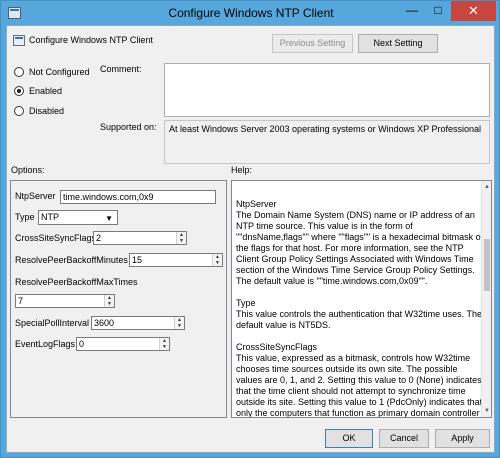 This screenshot has width=500, height=458. Describe the element at coordinates (76, 282) in the screenshot. I see `resolvepeerbackoffmaxtimes-label: ResolvePeerBackoffMaxTimes` at that location.